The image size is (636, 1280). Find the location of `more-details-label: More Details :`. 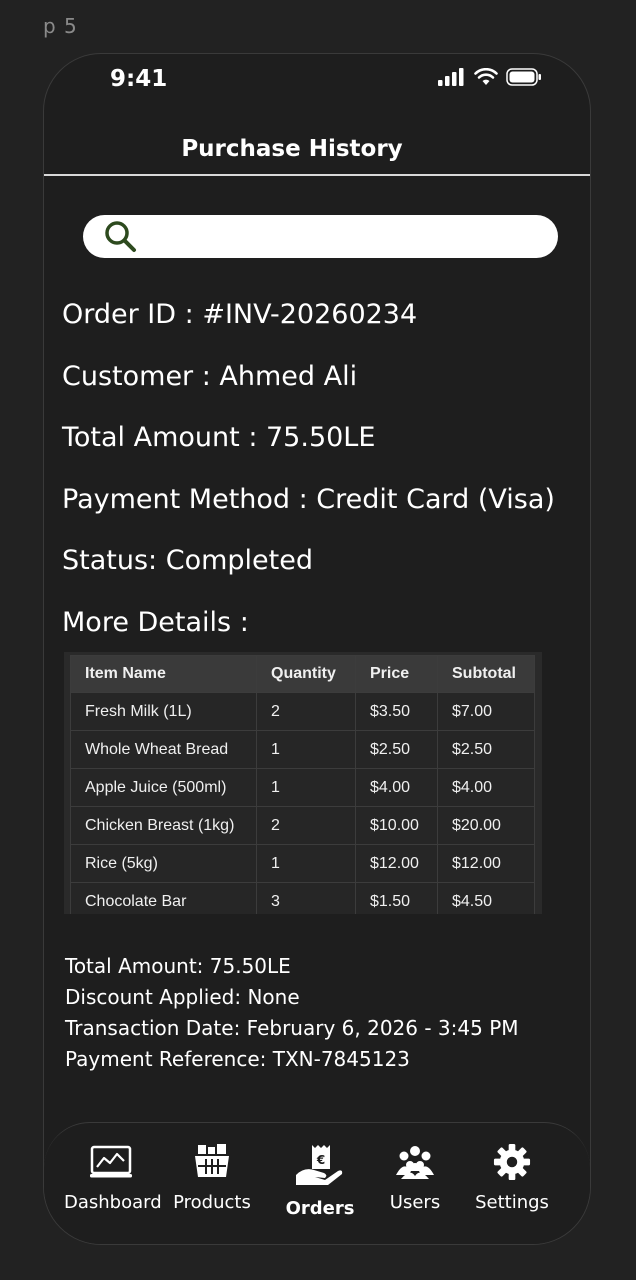

more-details-label: More Details : is located at coordinates (155, 622).